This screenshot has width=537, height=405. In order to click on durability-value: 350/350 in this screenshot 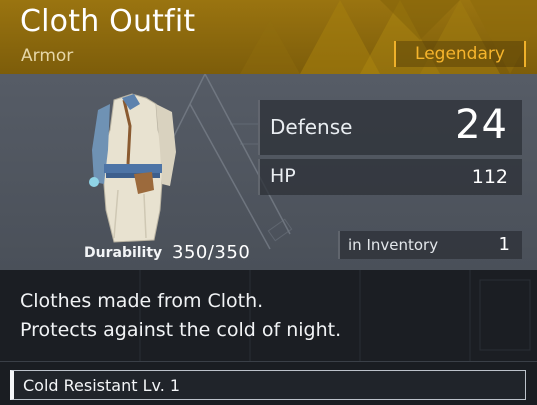, I will do `click(211, 252)`.